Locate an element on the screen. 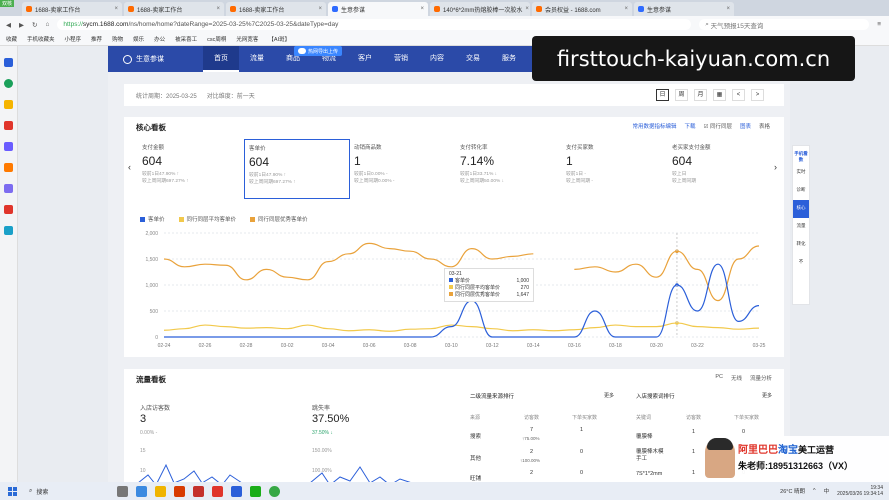 Image resolution: width=889 pixels, height=500 pixels. tab-7: 生意参谋 × is located at coordinates (684, 9).